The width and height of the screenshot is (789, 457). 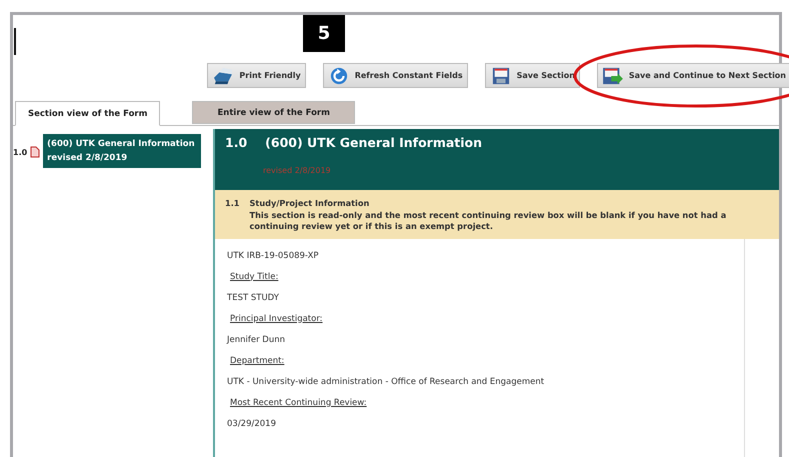 What do you see at coordinates (253, 297) in the screenshot?
I see `field-value: TEST STUDY` at bounding box center [253, 297].